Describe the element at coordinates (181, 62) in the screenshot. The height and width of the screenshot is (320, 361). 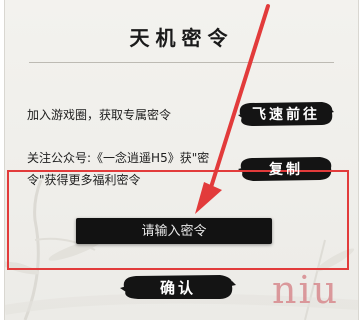
I see `title-divider` at that location.